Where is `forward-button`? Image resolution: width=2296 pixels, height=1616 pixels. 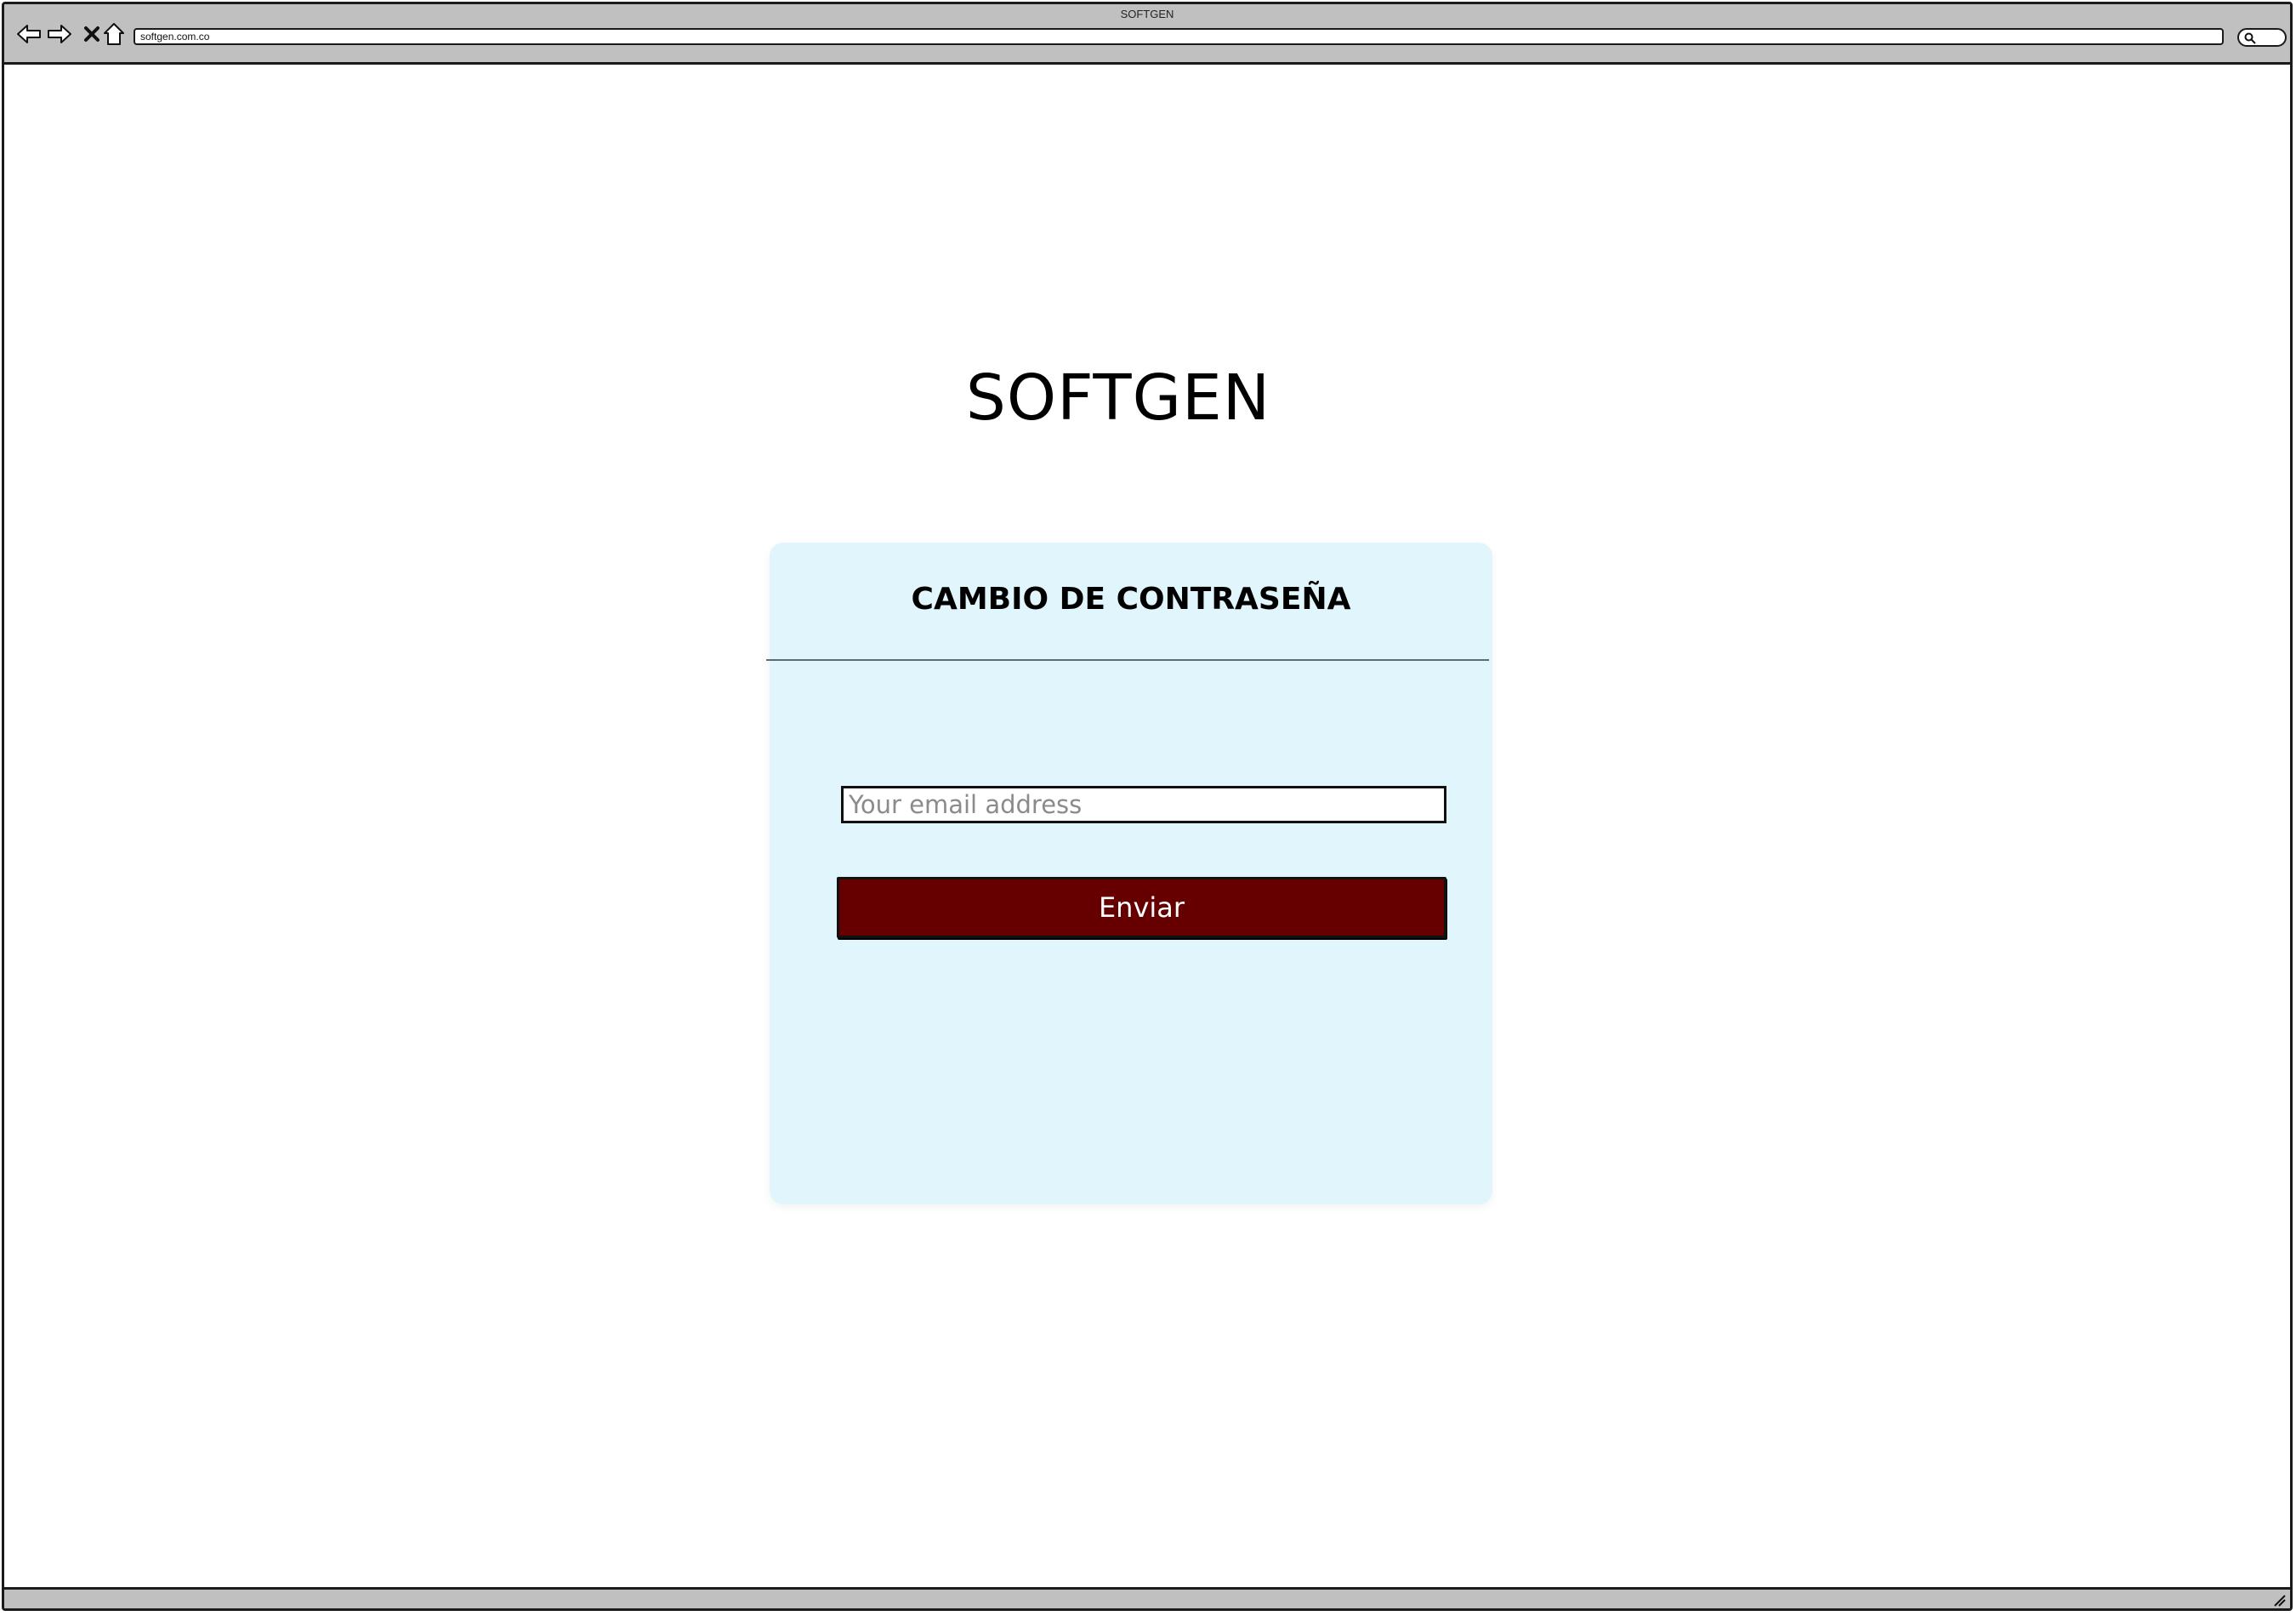 forward-button is located at coordinates (59, 34).